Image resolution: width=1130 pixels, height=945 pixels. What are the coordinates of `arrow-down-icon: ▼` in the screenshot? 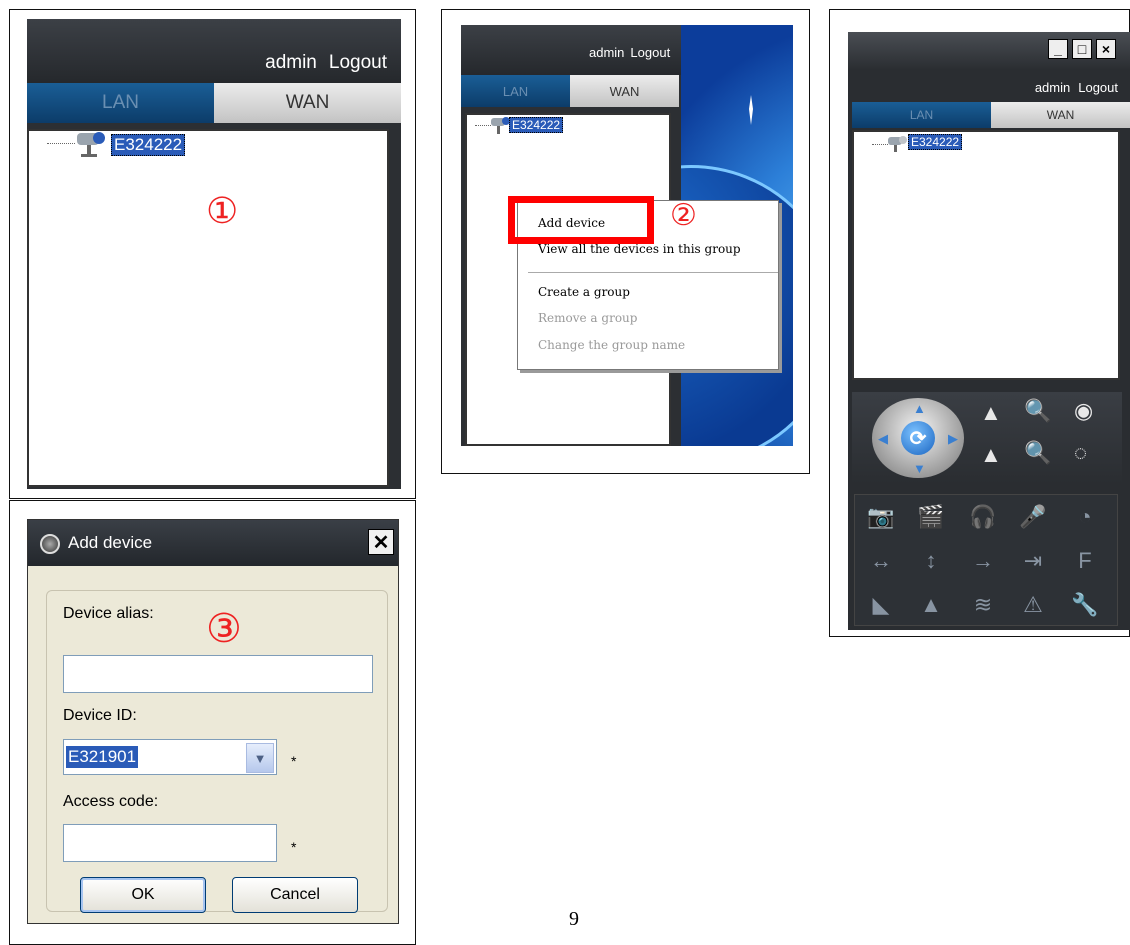 It's located at (919, 468).